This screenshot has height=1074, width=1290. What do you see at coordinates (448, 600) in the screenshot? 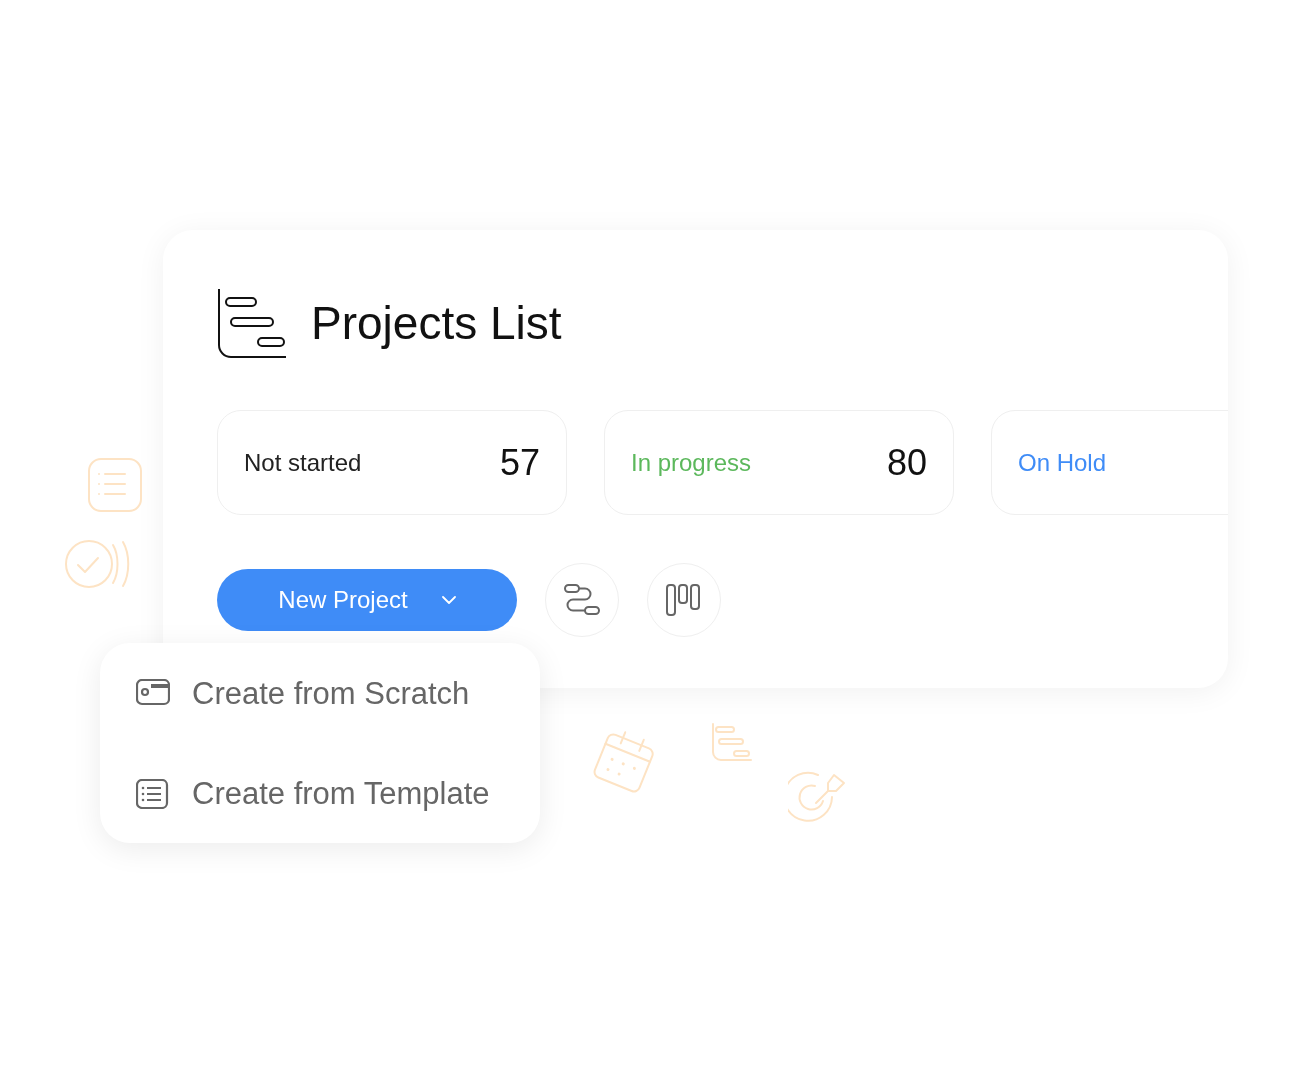
I see `chevron-down-icon` at bounding box center [448, 600].